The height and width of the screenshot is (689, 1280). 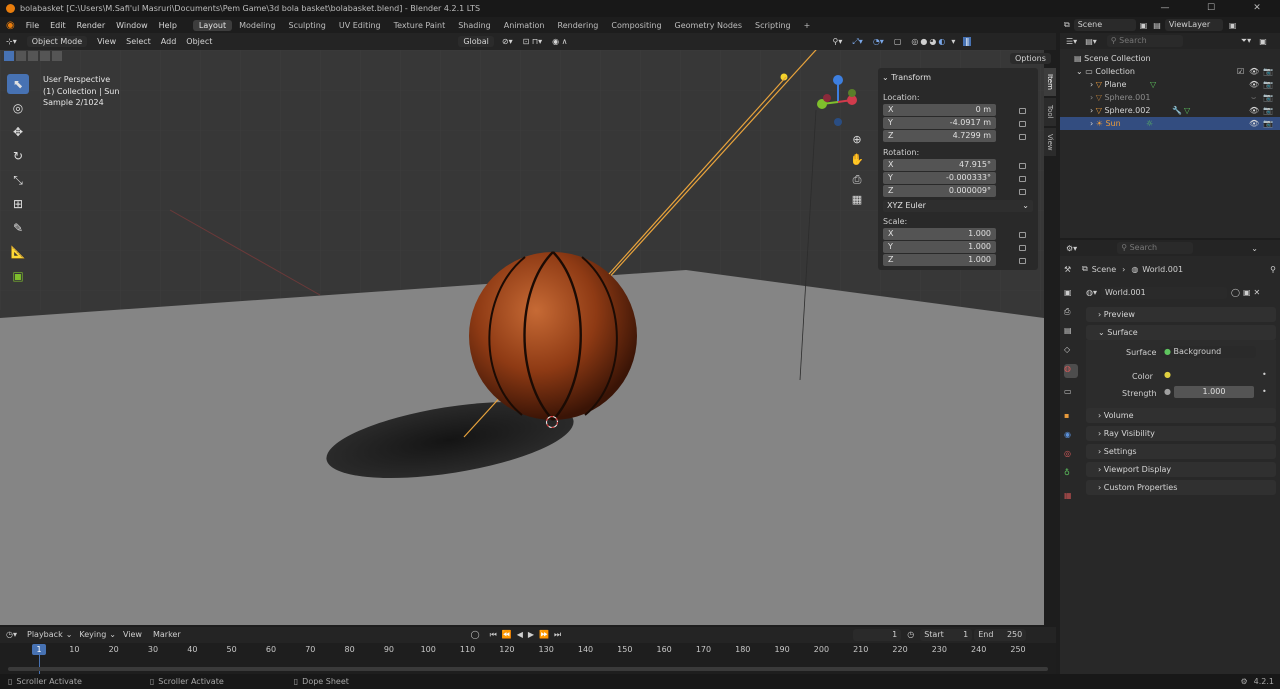 What do you see at coordinates (1181, 451) in the screenshot?
I see `section-settings: › Settings` at bounding box center [1181, 451].